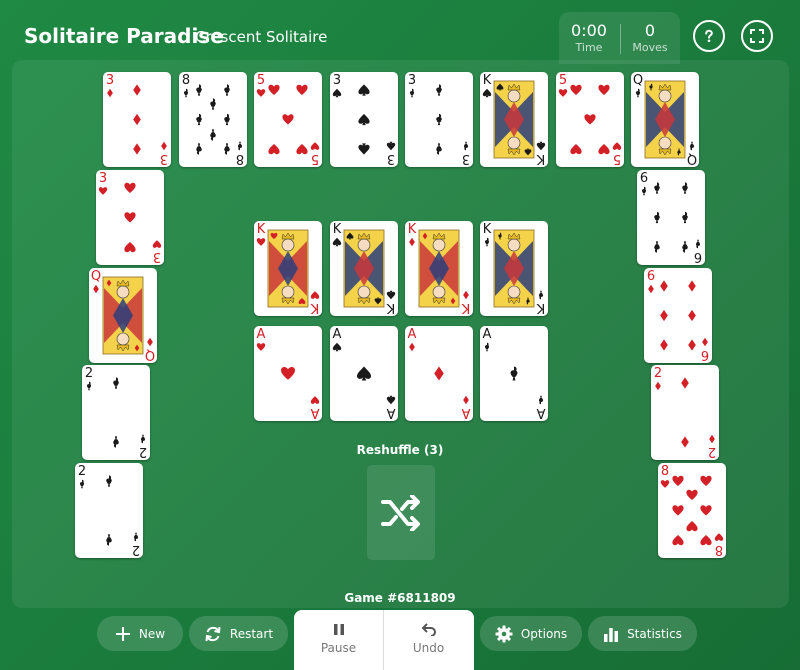  I want to click on card-king-of-diamonds: KK, so click(439, 268).